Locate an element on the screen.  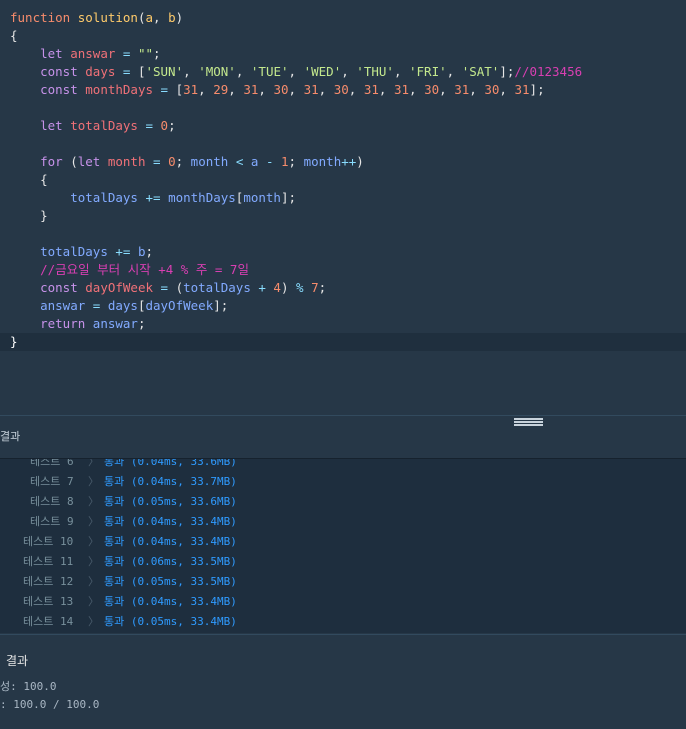
test-result-row: 테스트 12 〉 통과 (0.05ms, 33.5MB) is located at coordinates (343, 582).